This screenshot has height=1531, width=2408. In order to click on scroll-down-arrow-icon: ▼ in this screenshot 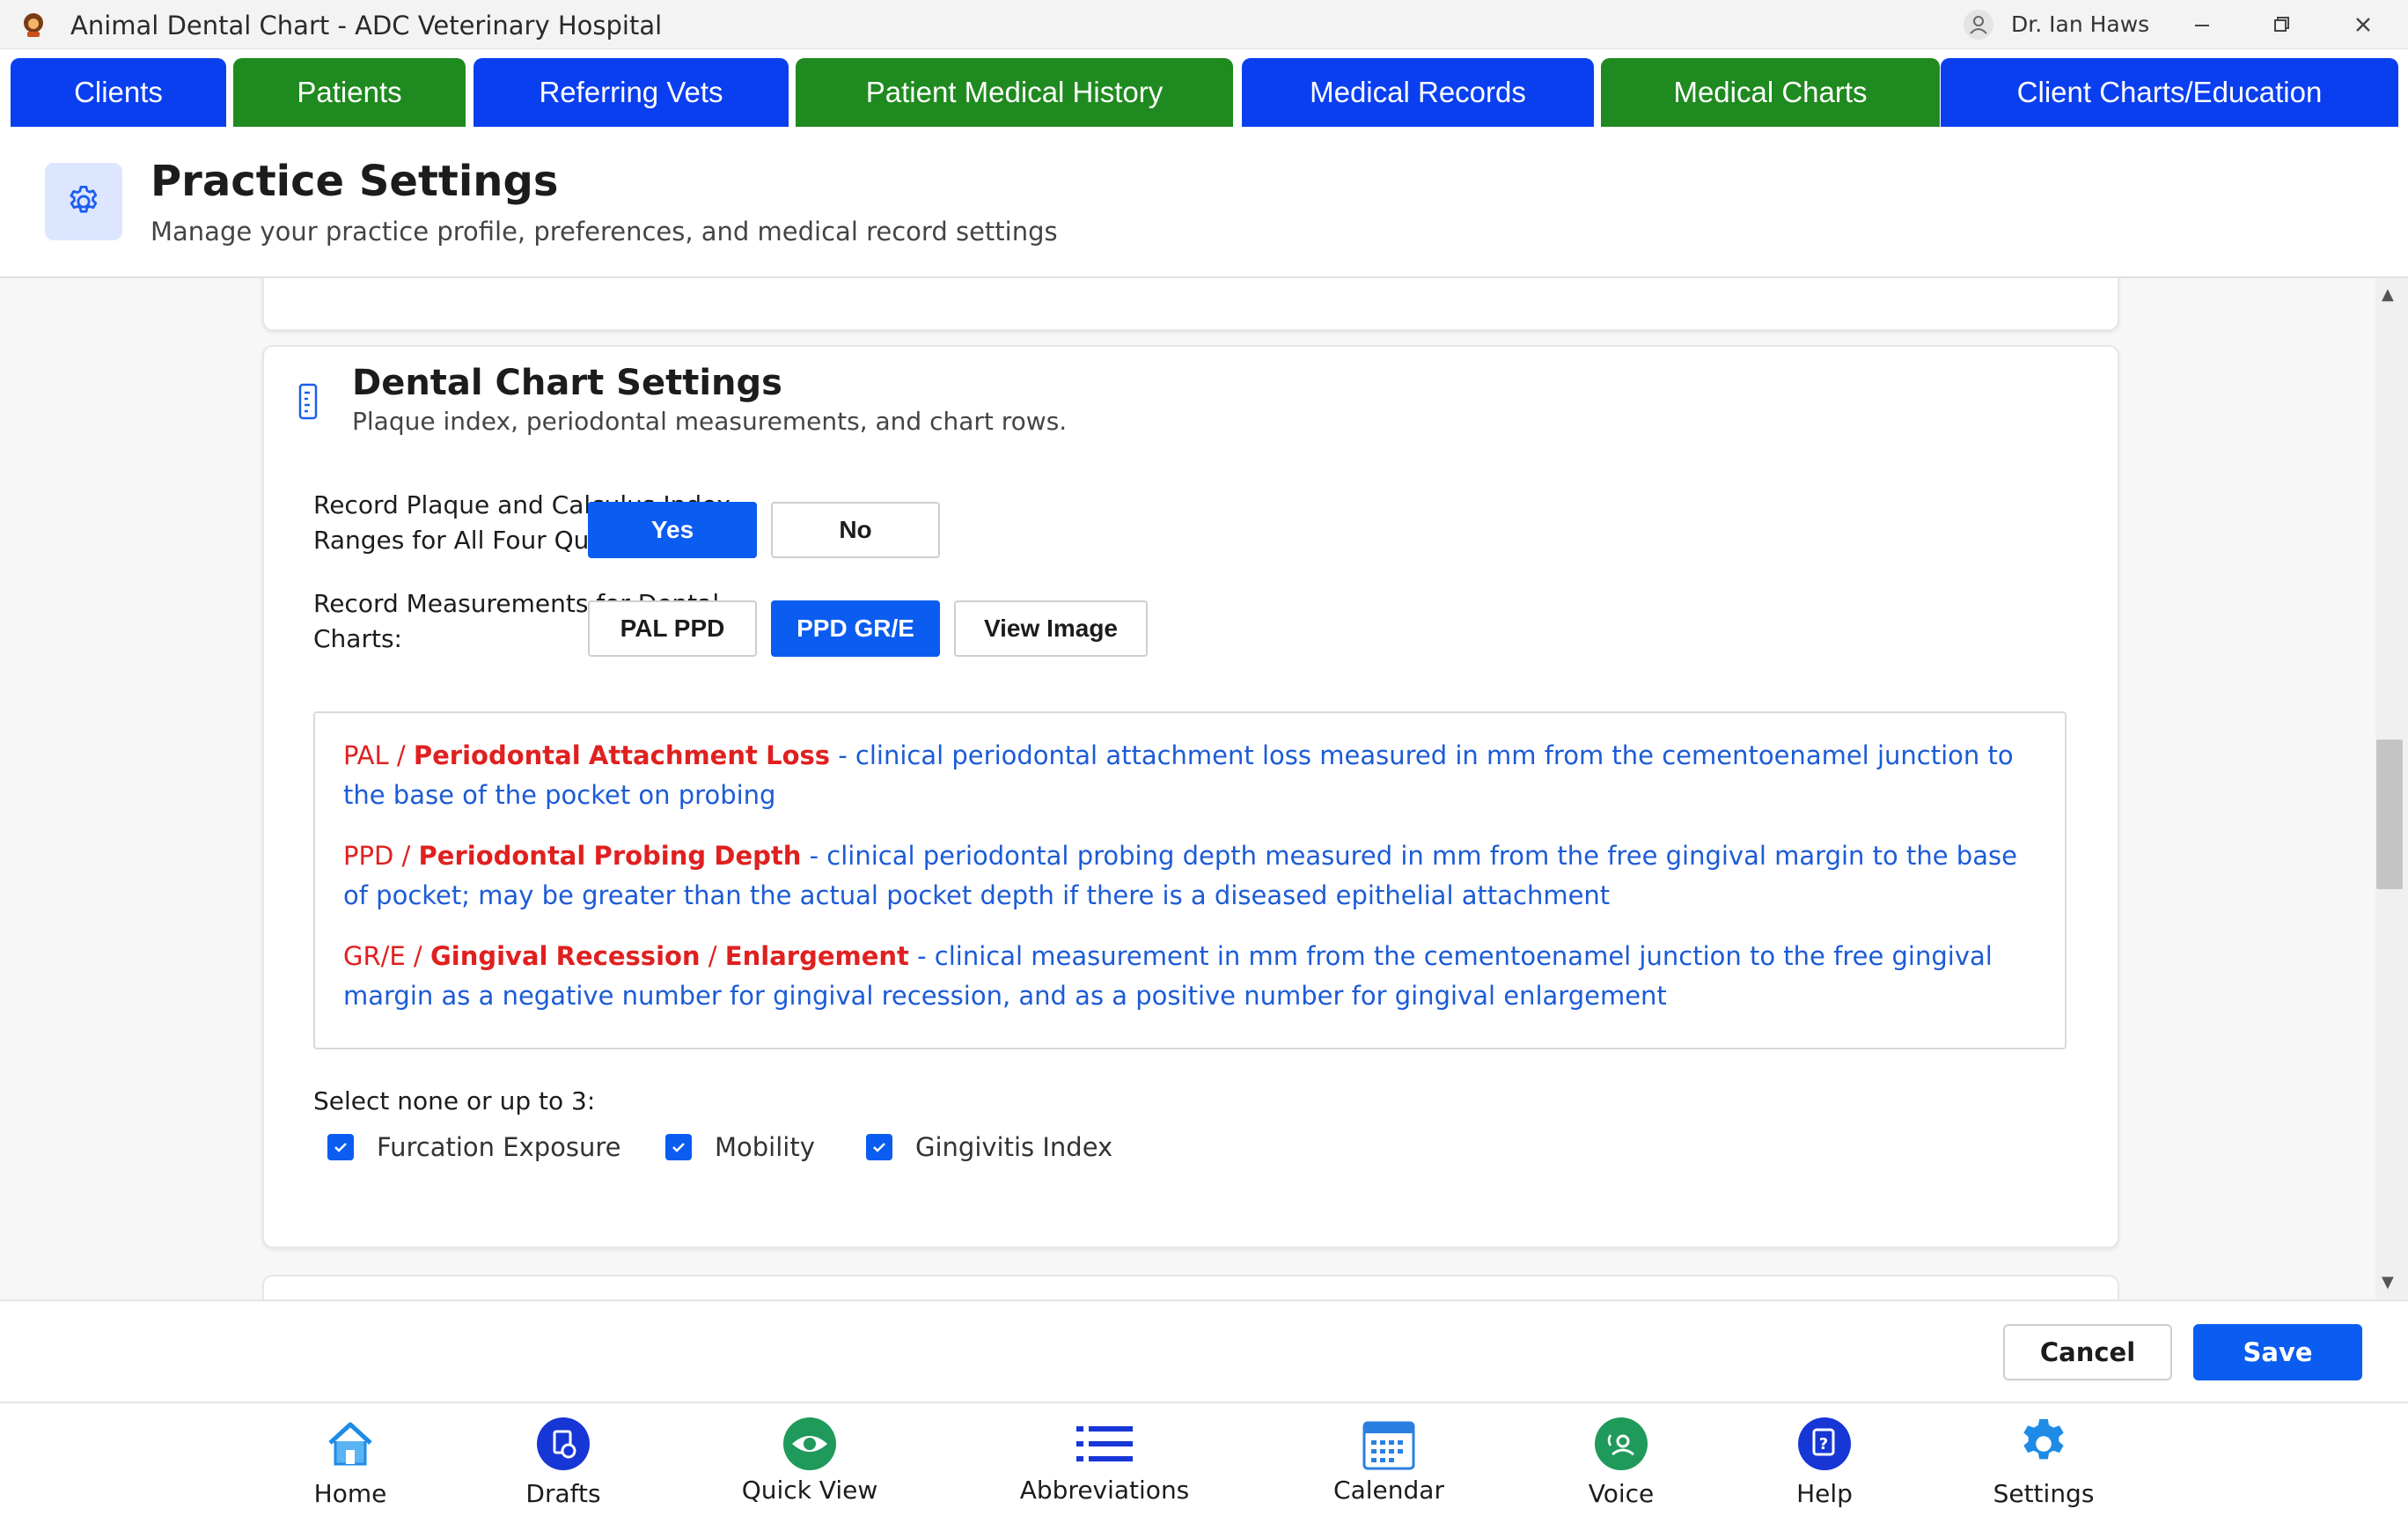, I will do `click(2388, 1282)`.